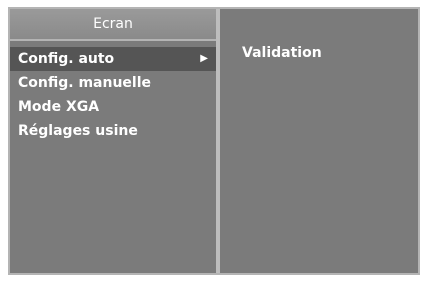  I want to click on menu-item-label: Config. auto, so click(66, 59).